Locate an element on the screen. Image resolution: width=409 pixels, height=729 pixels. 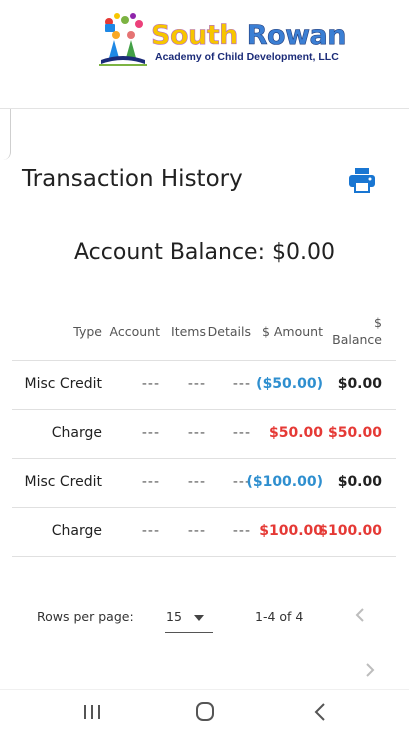
home-icon is located at coordinates (205, 711).